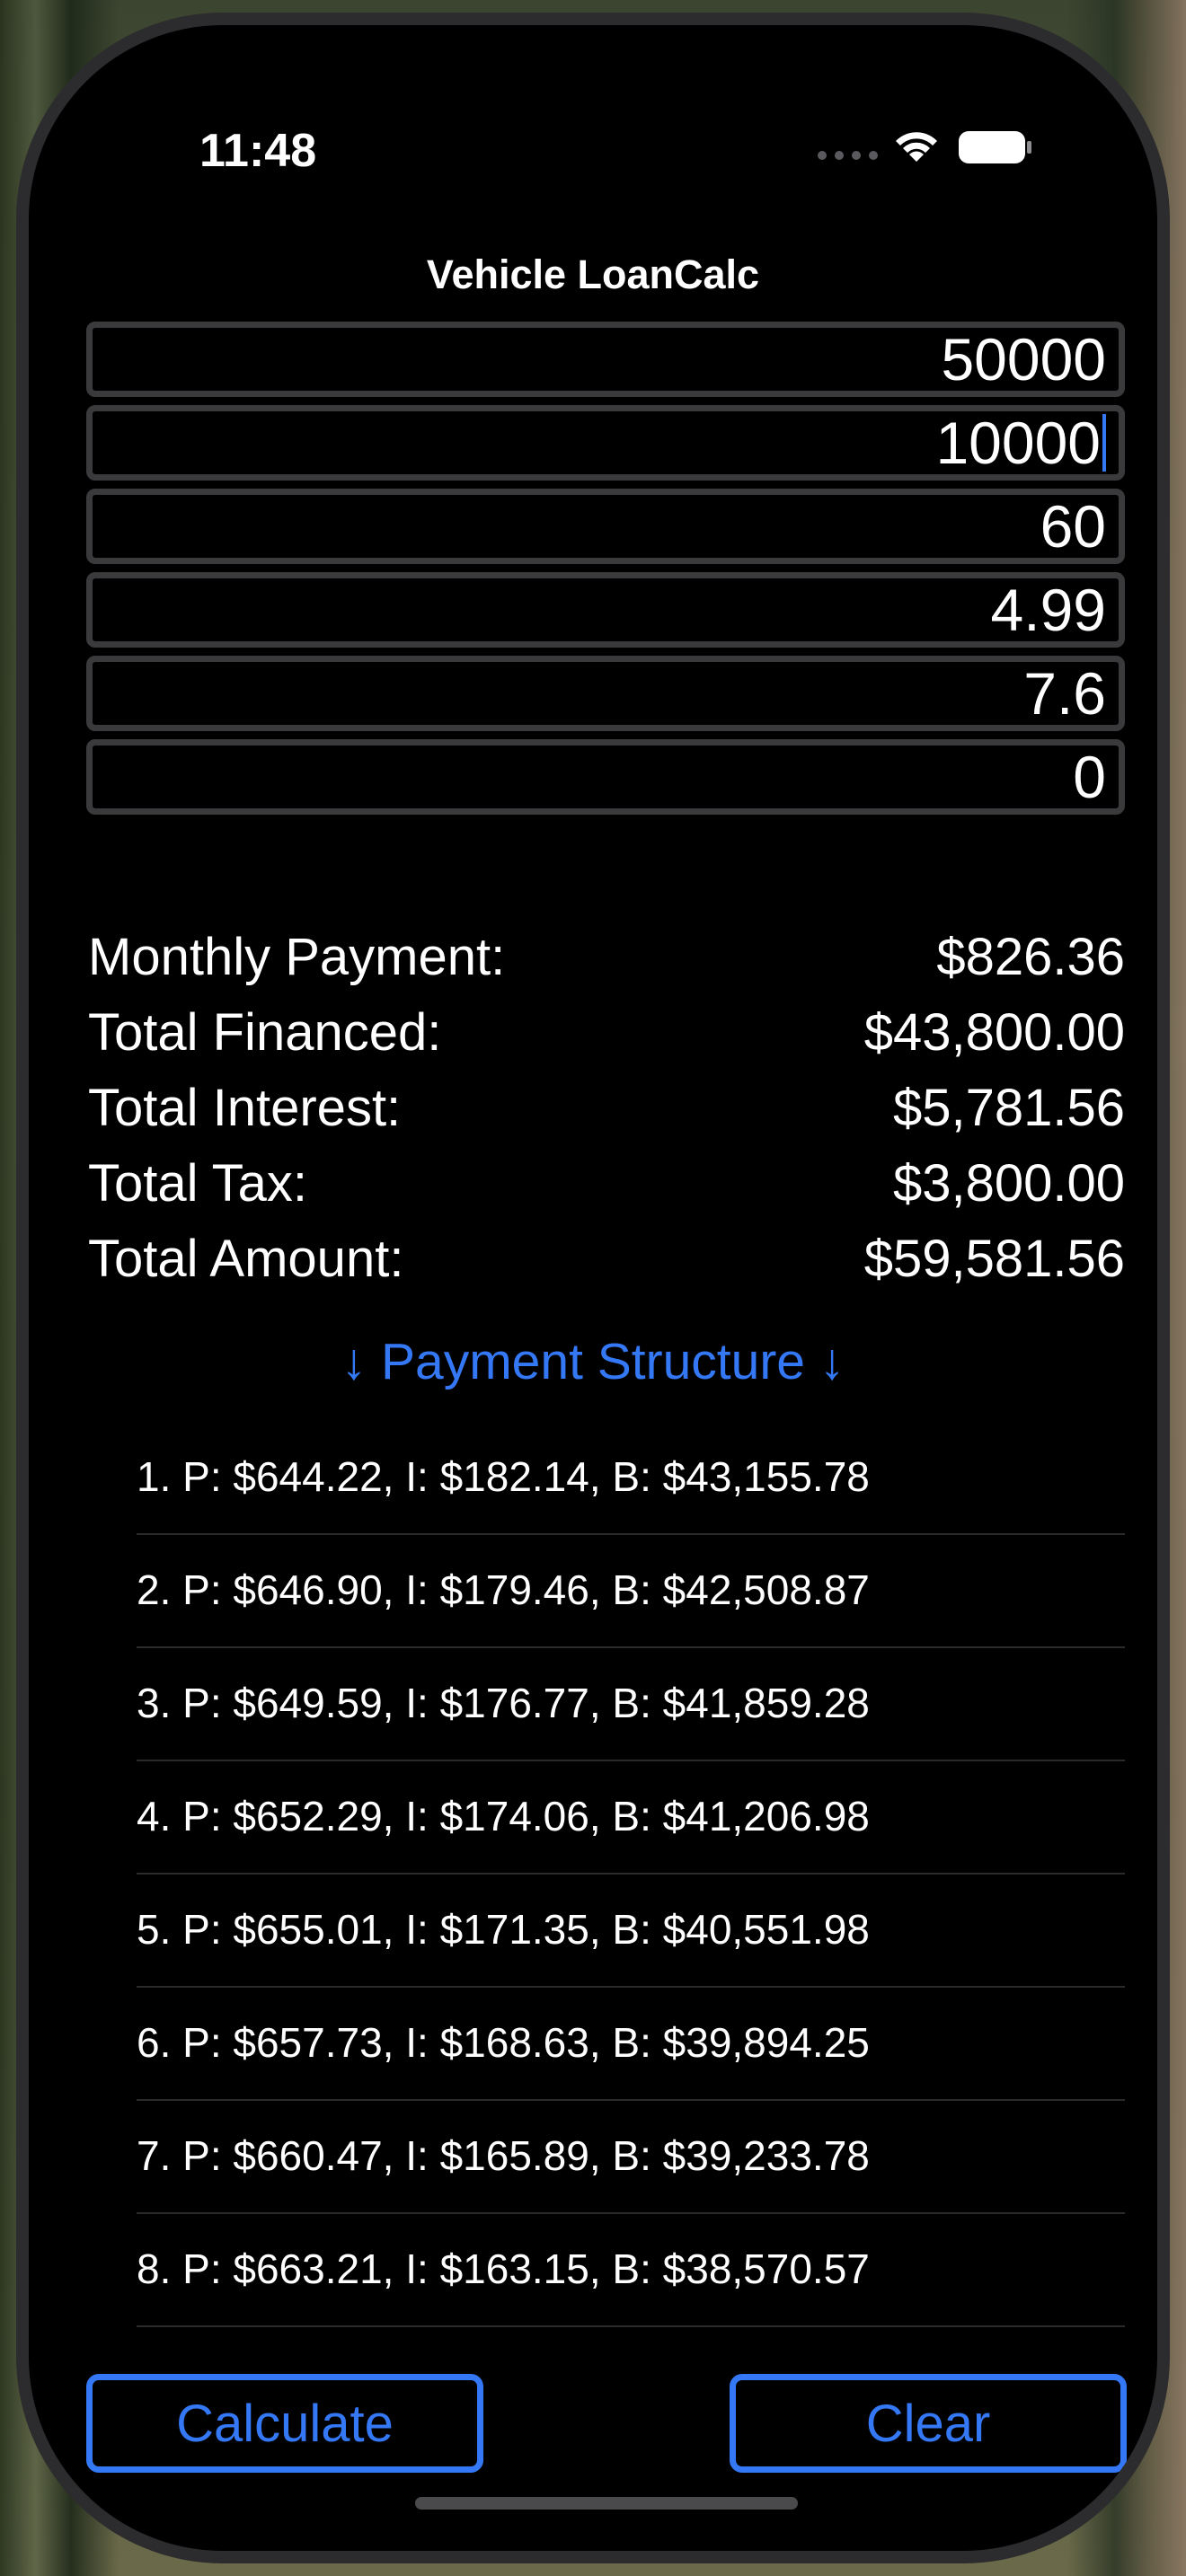  What do you see at coordinates (593, 274) in the screenshot?
I see `page-title: Vehicle LoanCalc` at bounding box center [593, 274].